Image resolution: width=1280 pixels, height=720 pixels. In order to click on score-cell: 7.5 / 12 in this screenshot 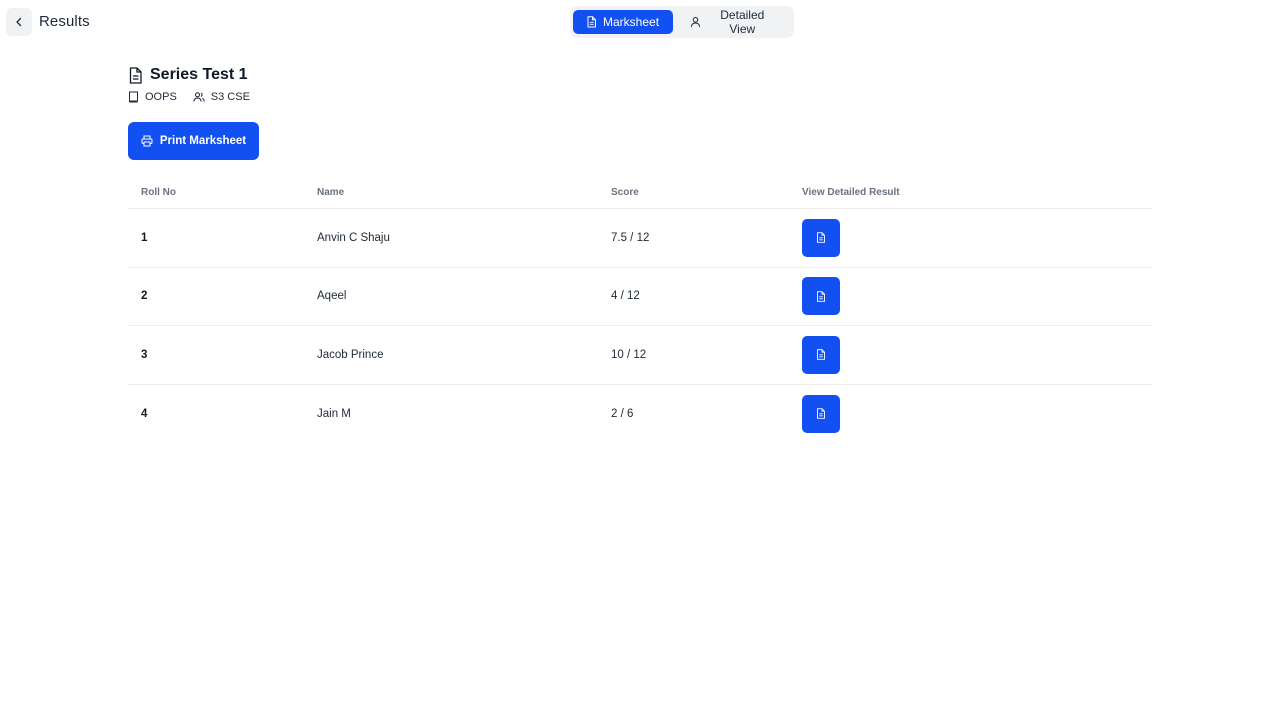, I will do `click(630, 237)`.